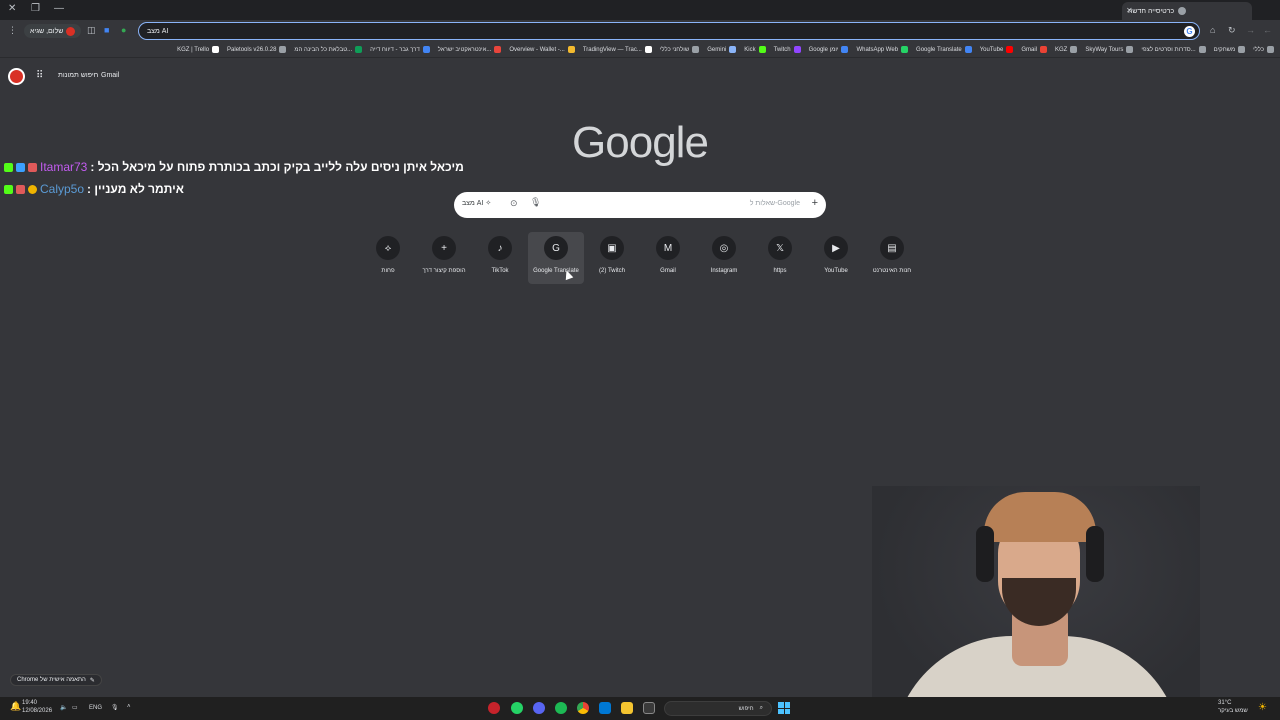 The height and width of the screenshot is (720, 1280). I want to click on back-icon: ←, so click(1267, 30).